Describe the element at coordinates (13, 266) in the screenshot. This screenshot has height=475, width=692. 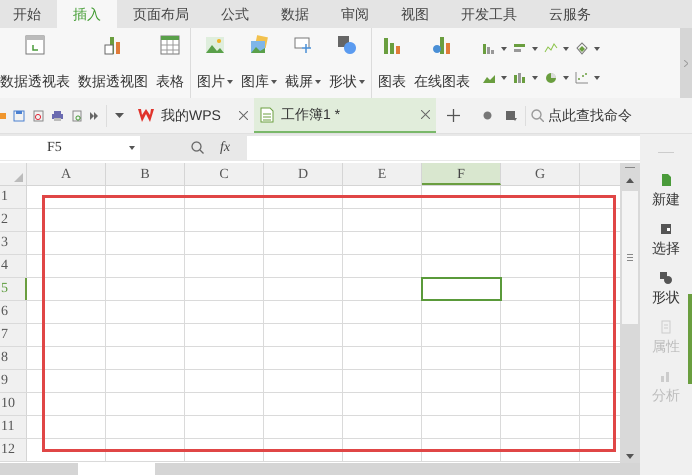
I see `row-header: 4` at that location.